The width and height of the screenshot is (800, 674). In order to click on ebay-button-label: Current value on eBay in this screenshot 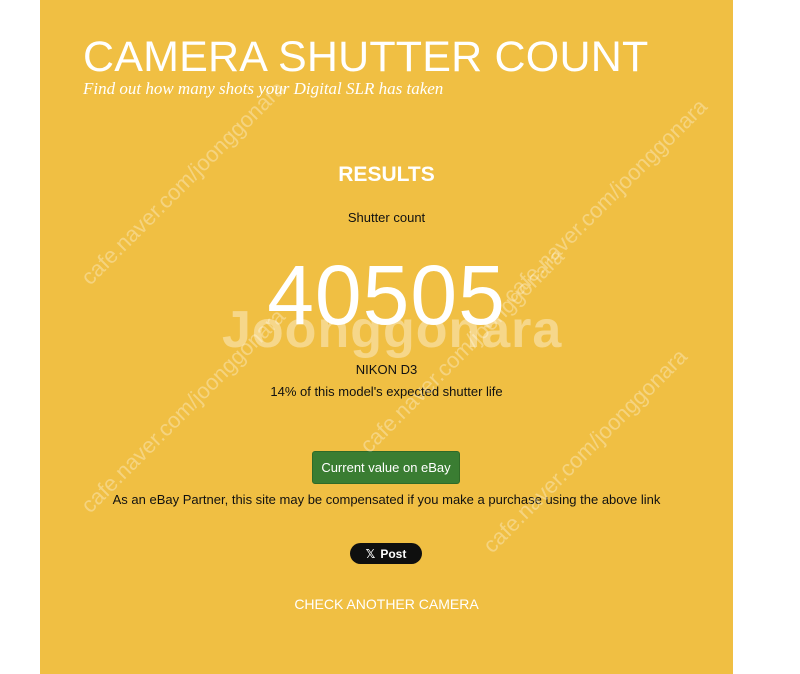, I will do `click(386, 467)`.